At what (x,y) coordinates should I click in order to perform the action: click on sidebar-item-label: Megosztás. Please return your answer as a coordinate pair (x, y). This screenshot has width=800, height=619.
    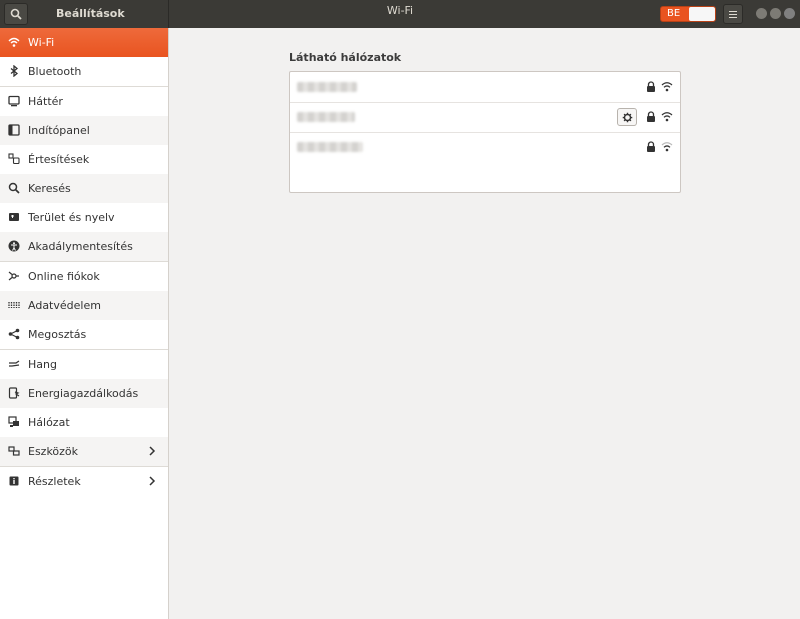
    Looking at the image, I should click on (57, 334).